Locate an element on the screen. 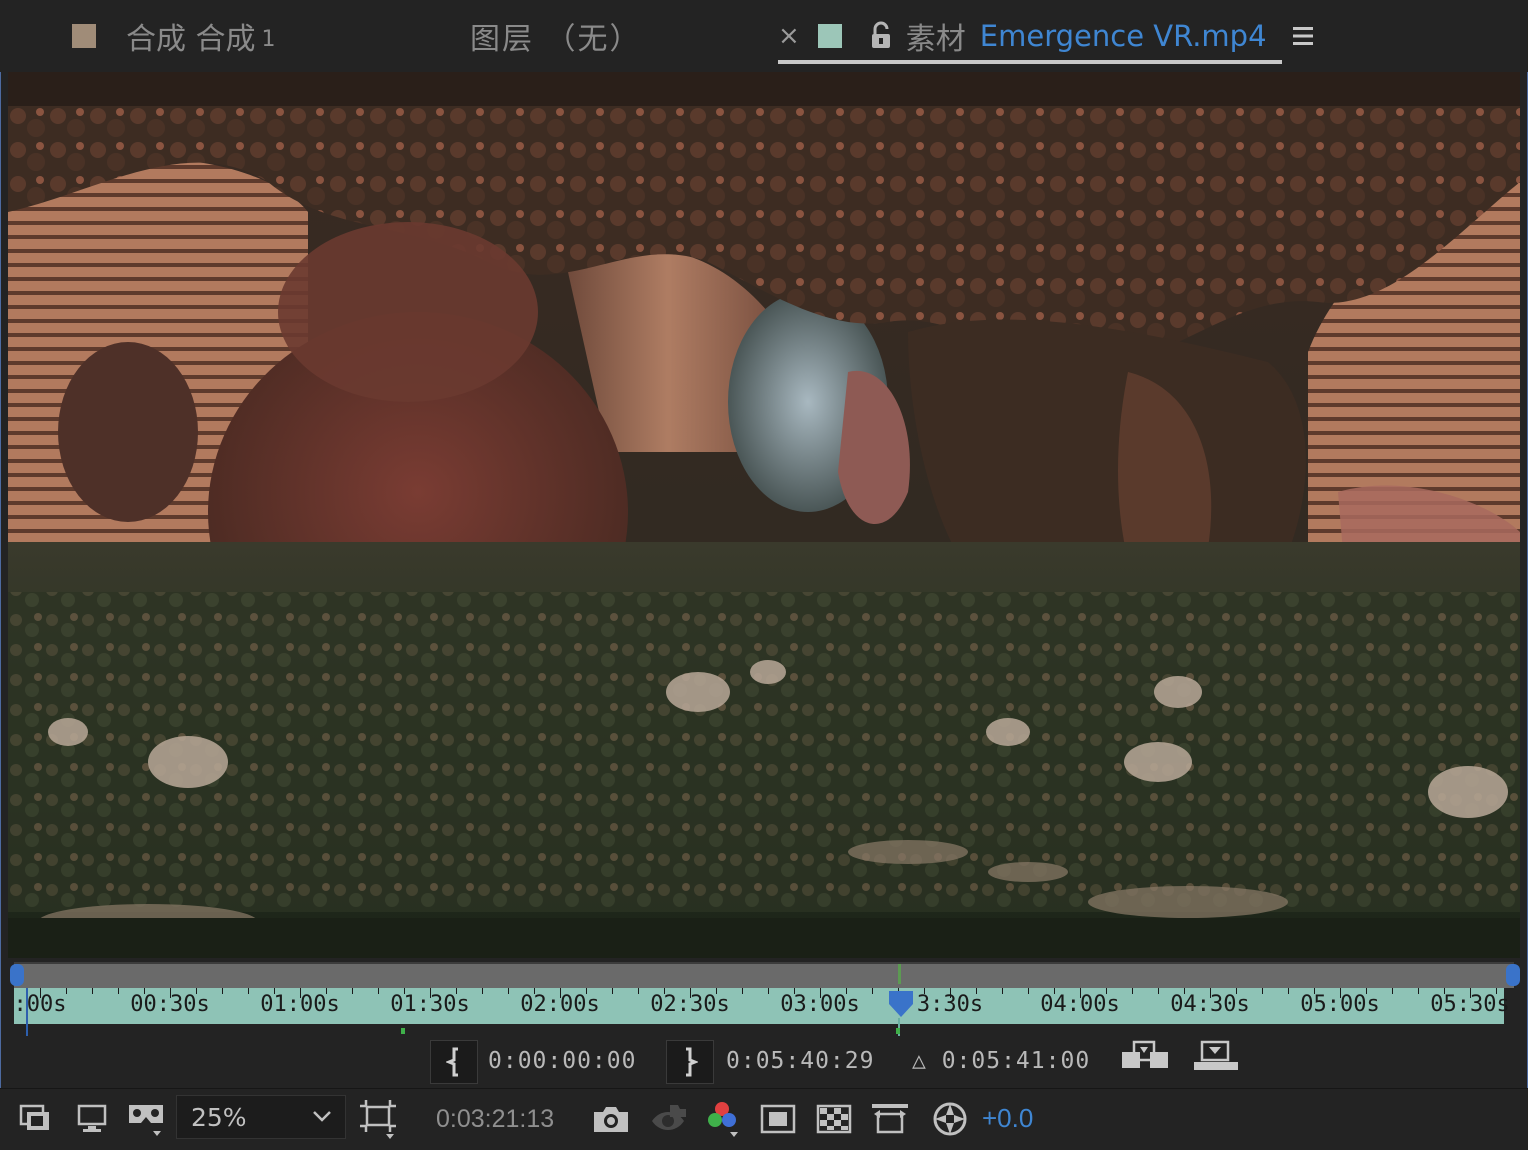 This screenshot has height=1150, width=1528. ruler-tick-label: 04:30s is located at coordinates (1210, 1004).